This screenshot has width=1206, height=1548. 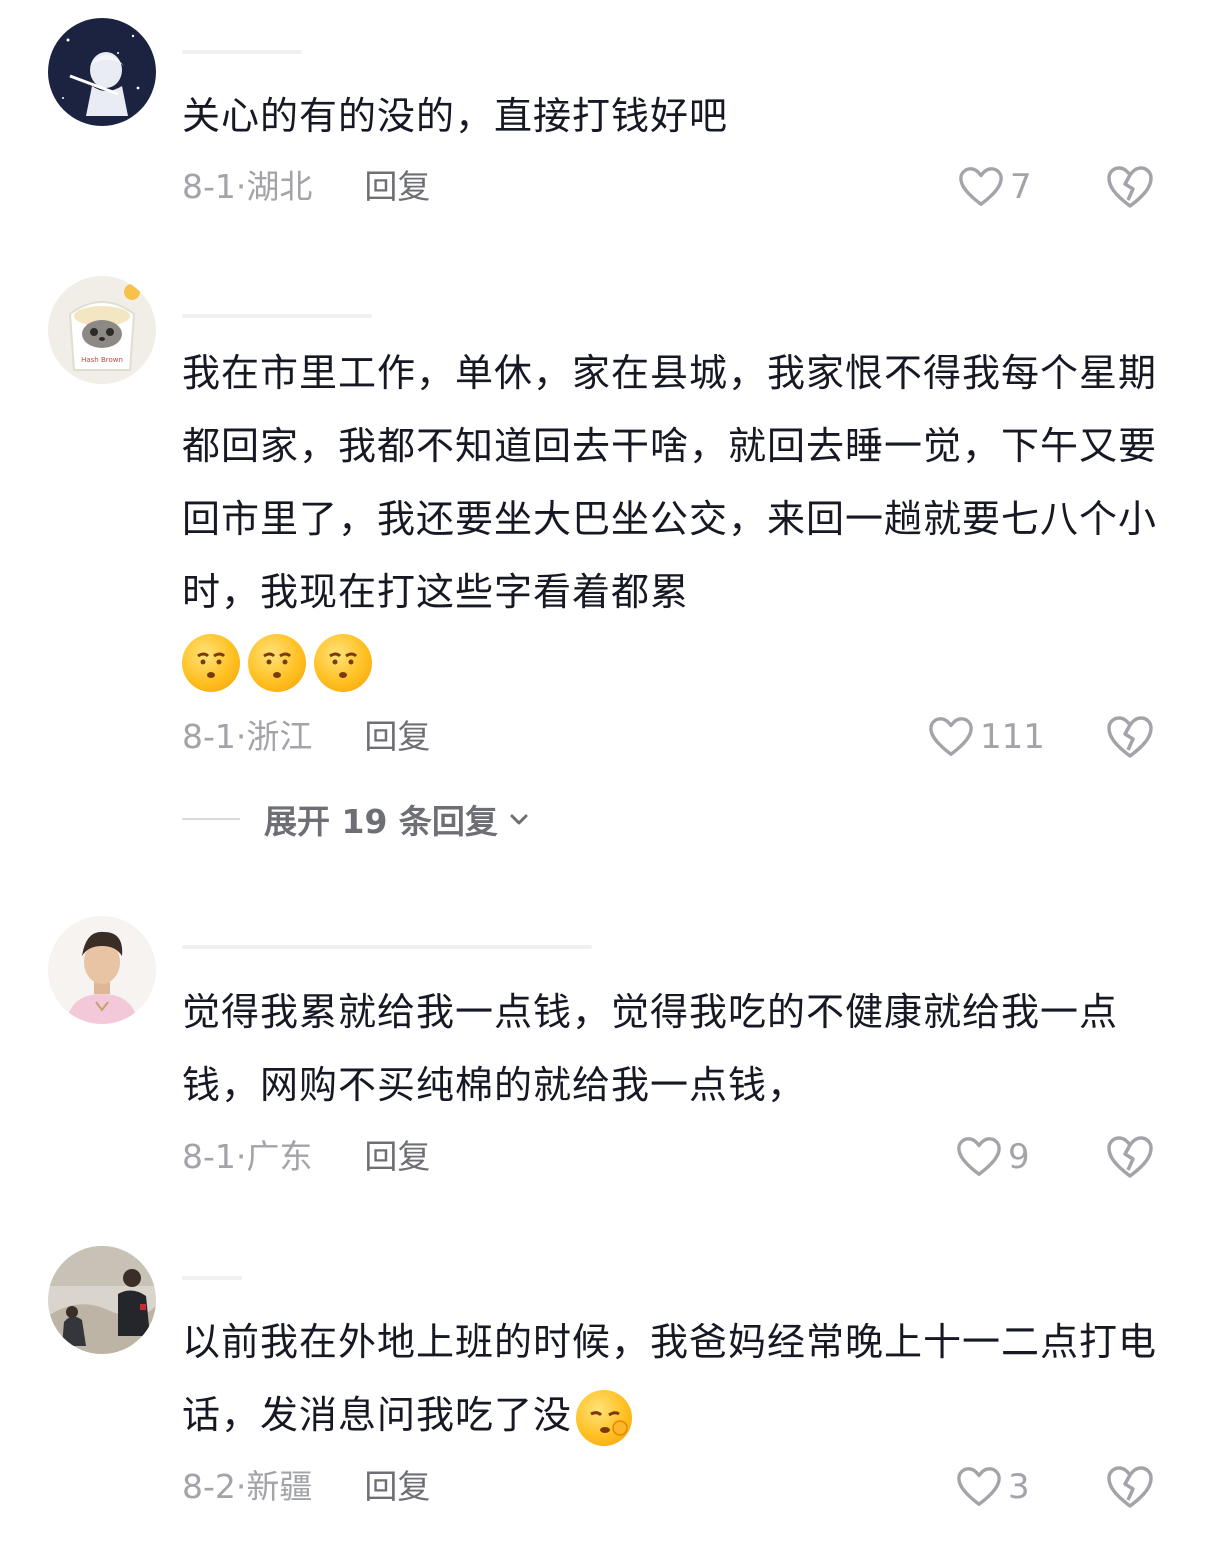 What do you see at coordinates (455, 116) in the screenshot?
I see `comment-text: 关心的有的没的，直接打钱好吧` at bounding box center [455, 116].